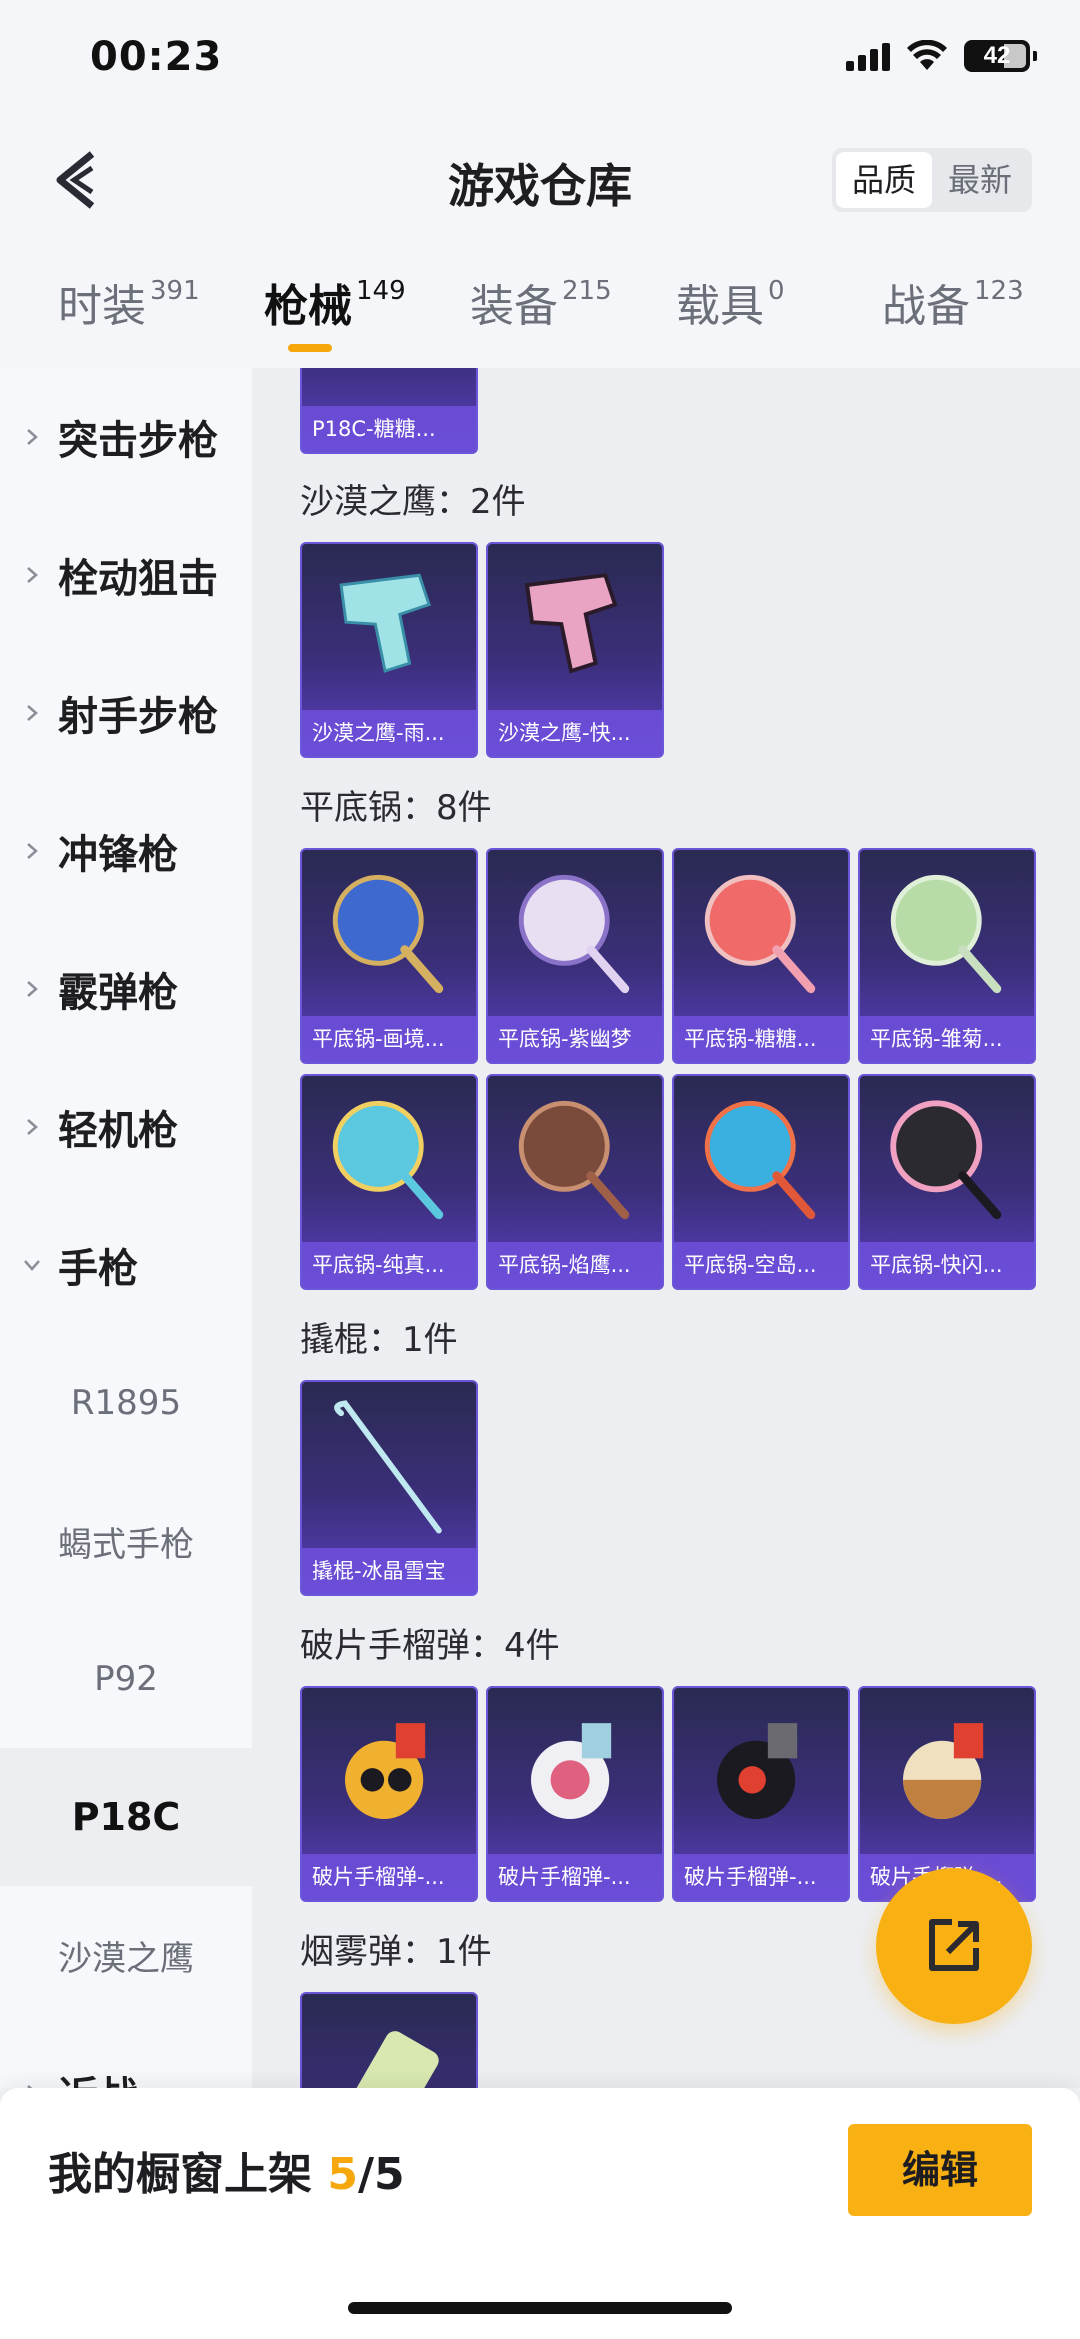 The width and height of the screenshot is (1080, 2339). What do you see at coordinates (126, 1403) in the screenshot?
I see `sidebar-subitem-r1895: R1895` at bounding box center [126, 1403].